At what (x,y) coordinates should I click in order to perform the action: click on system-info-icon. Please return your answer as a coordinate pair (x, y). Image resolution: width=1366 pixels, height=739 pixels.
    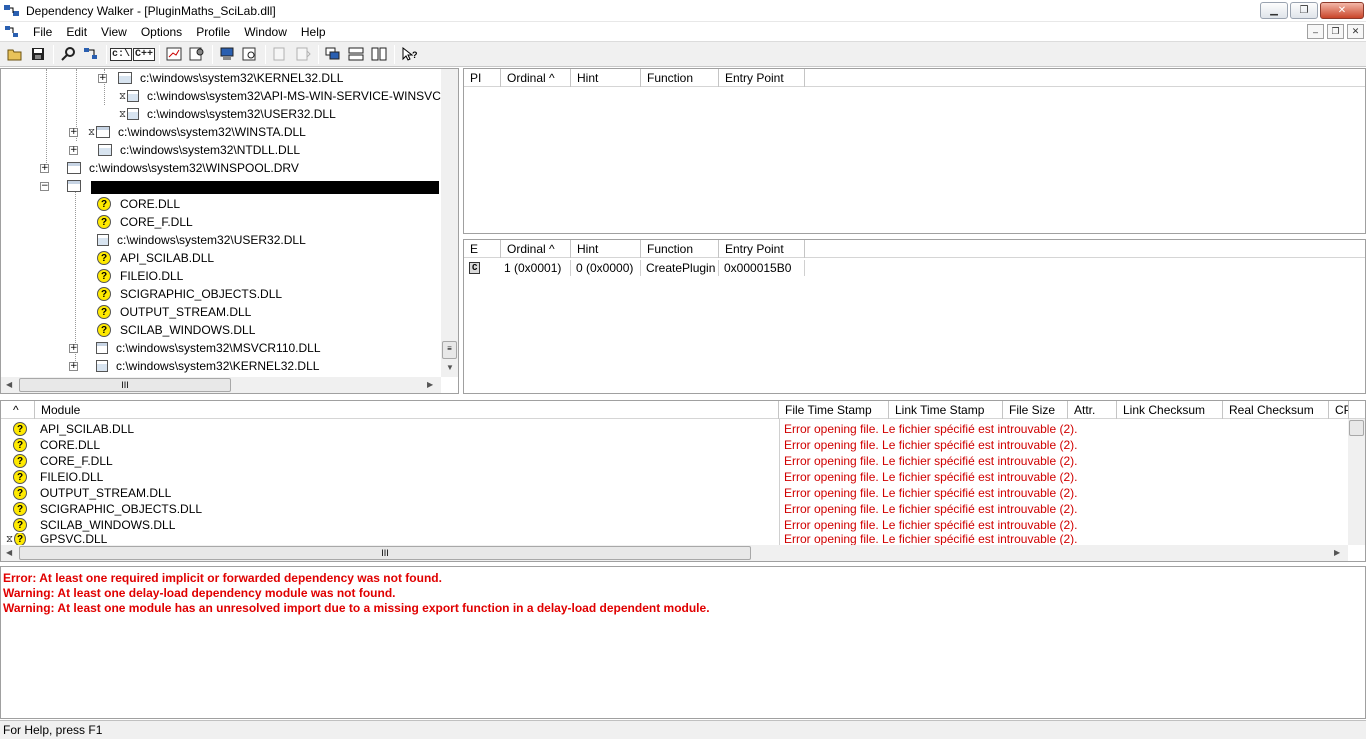
    Looking at the image, I should click on (227, 54).